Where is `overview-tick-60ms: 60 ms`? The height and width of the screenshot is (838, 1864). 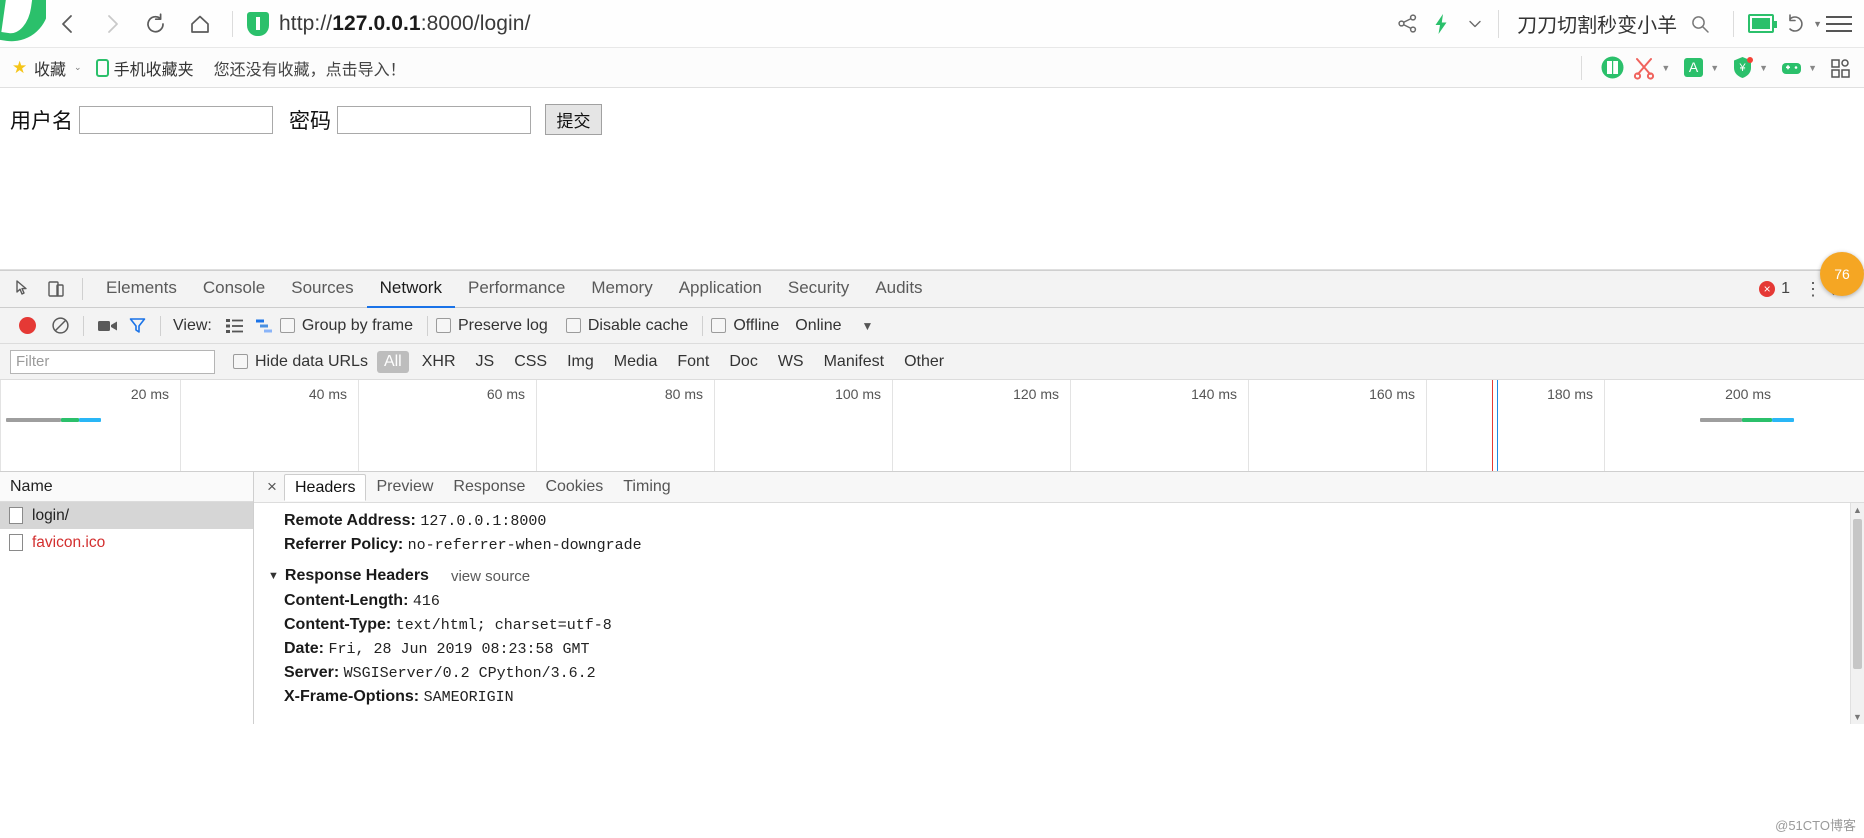 overview-tick-60ms: 60 ms is located at coordinates (505, 394).